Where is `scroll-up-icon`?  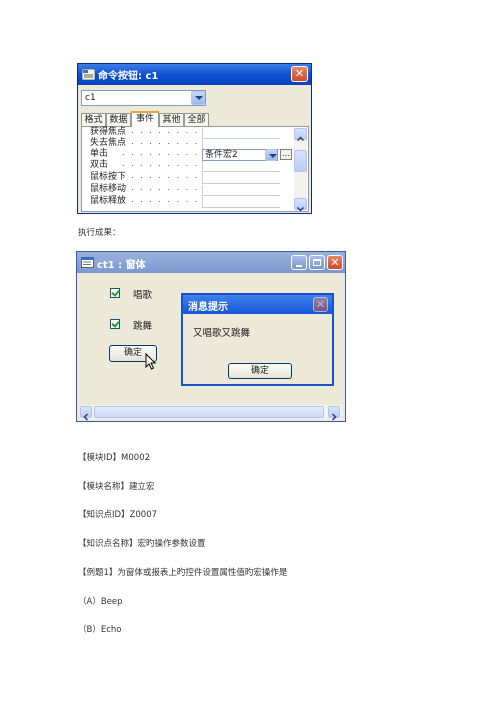
scroll-up-icon is located at coordinates (300, 135).